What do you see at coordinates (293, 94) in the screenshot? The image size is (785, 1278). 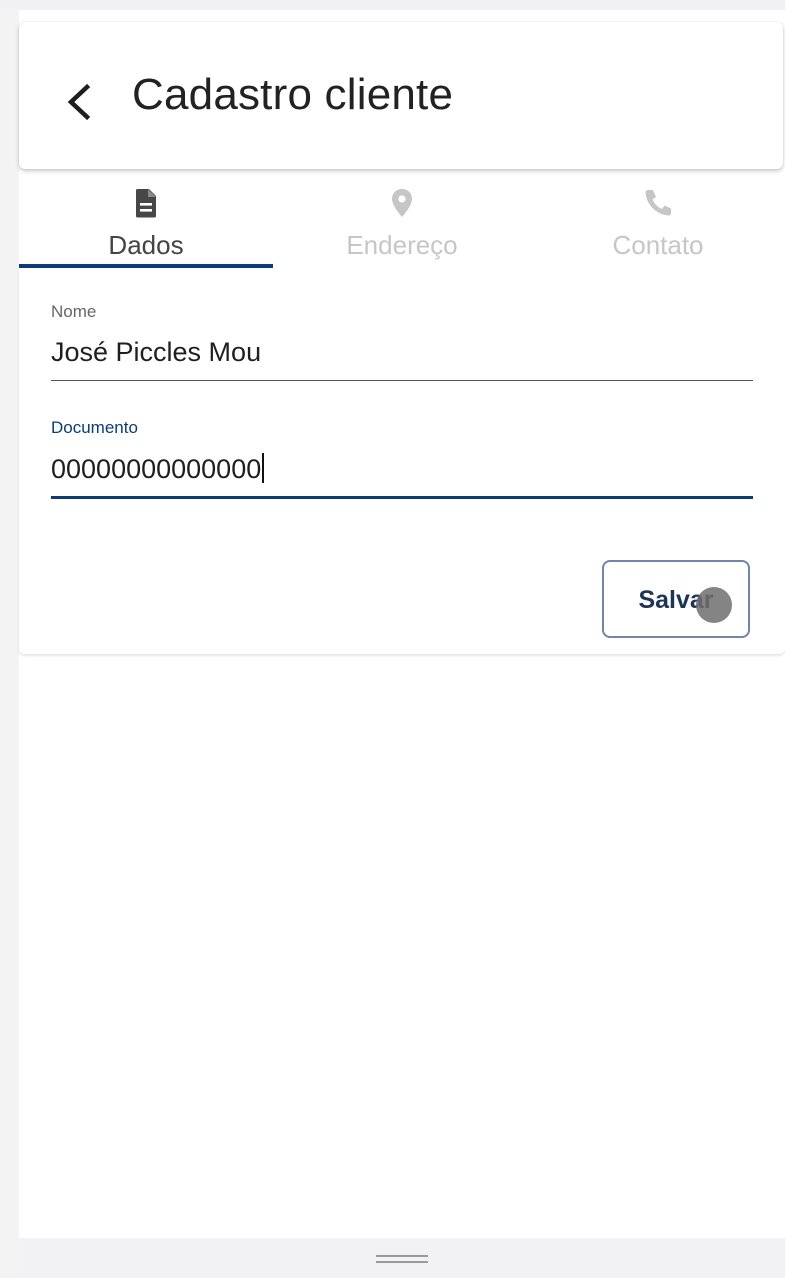 I see `page-title: Cadastro cliente` at bounding box center [293, 94].